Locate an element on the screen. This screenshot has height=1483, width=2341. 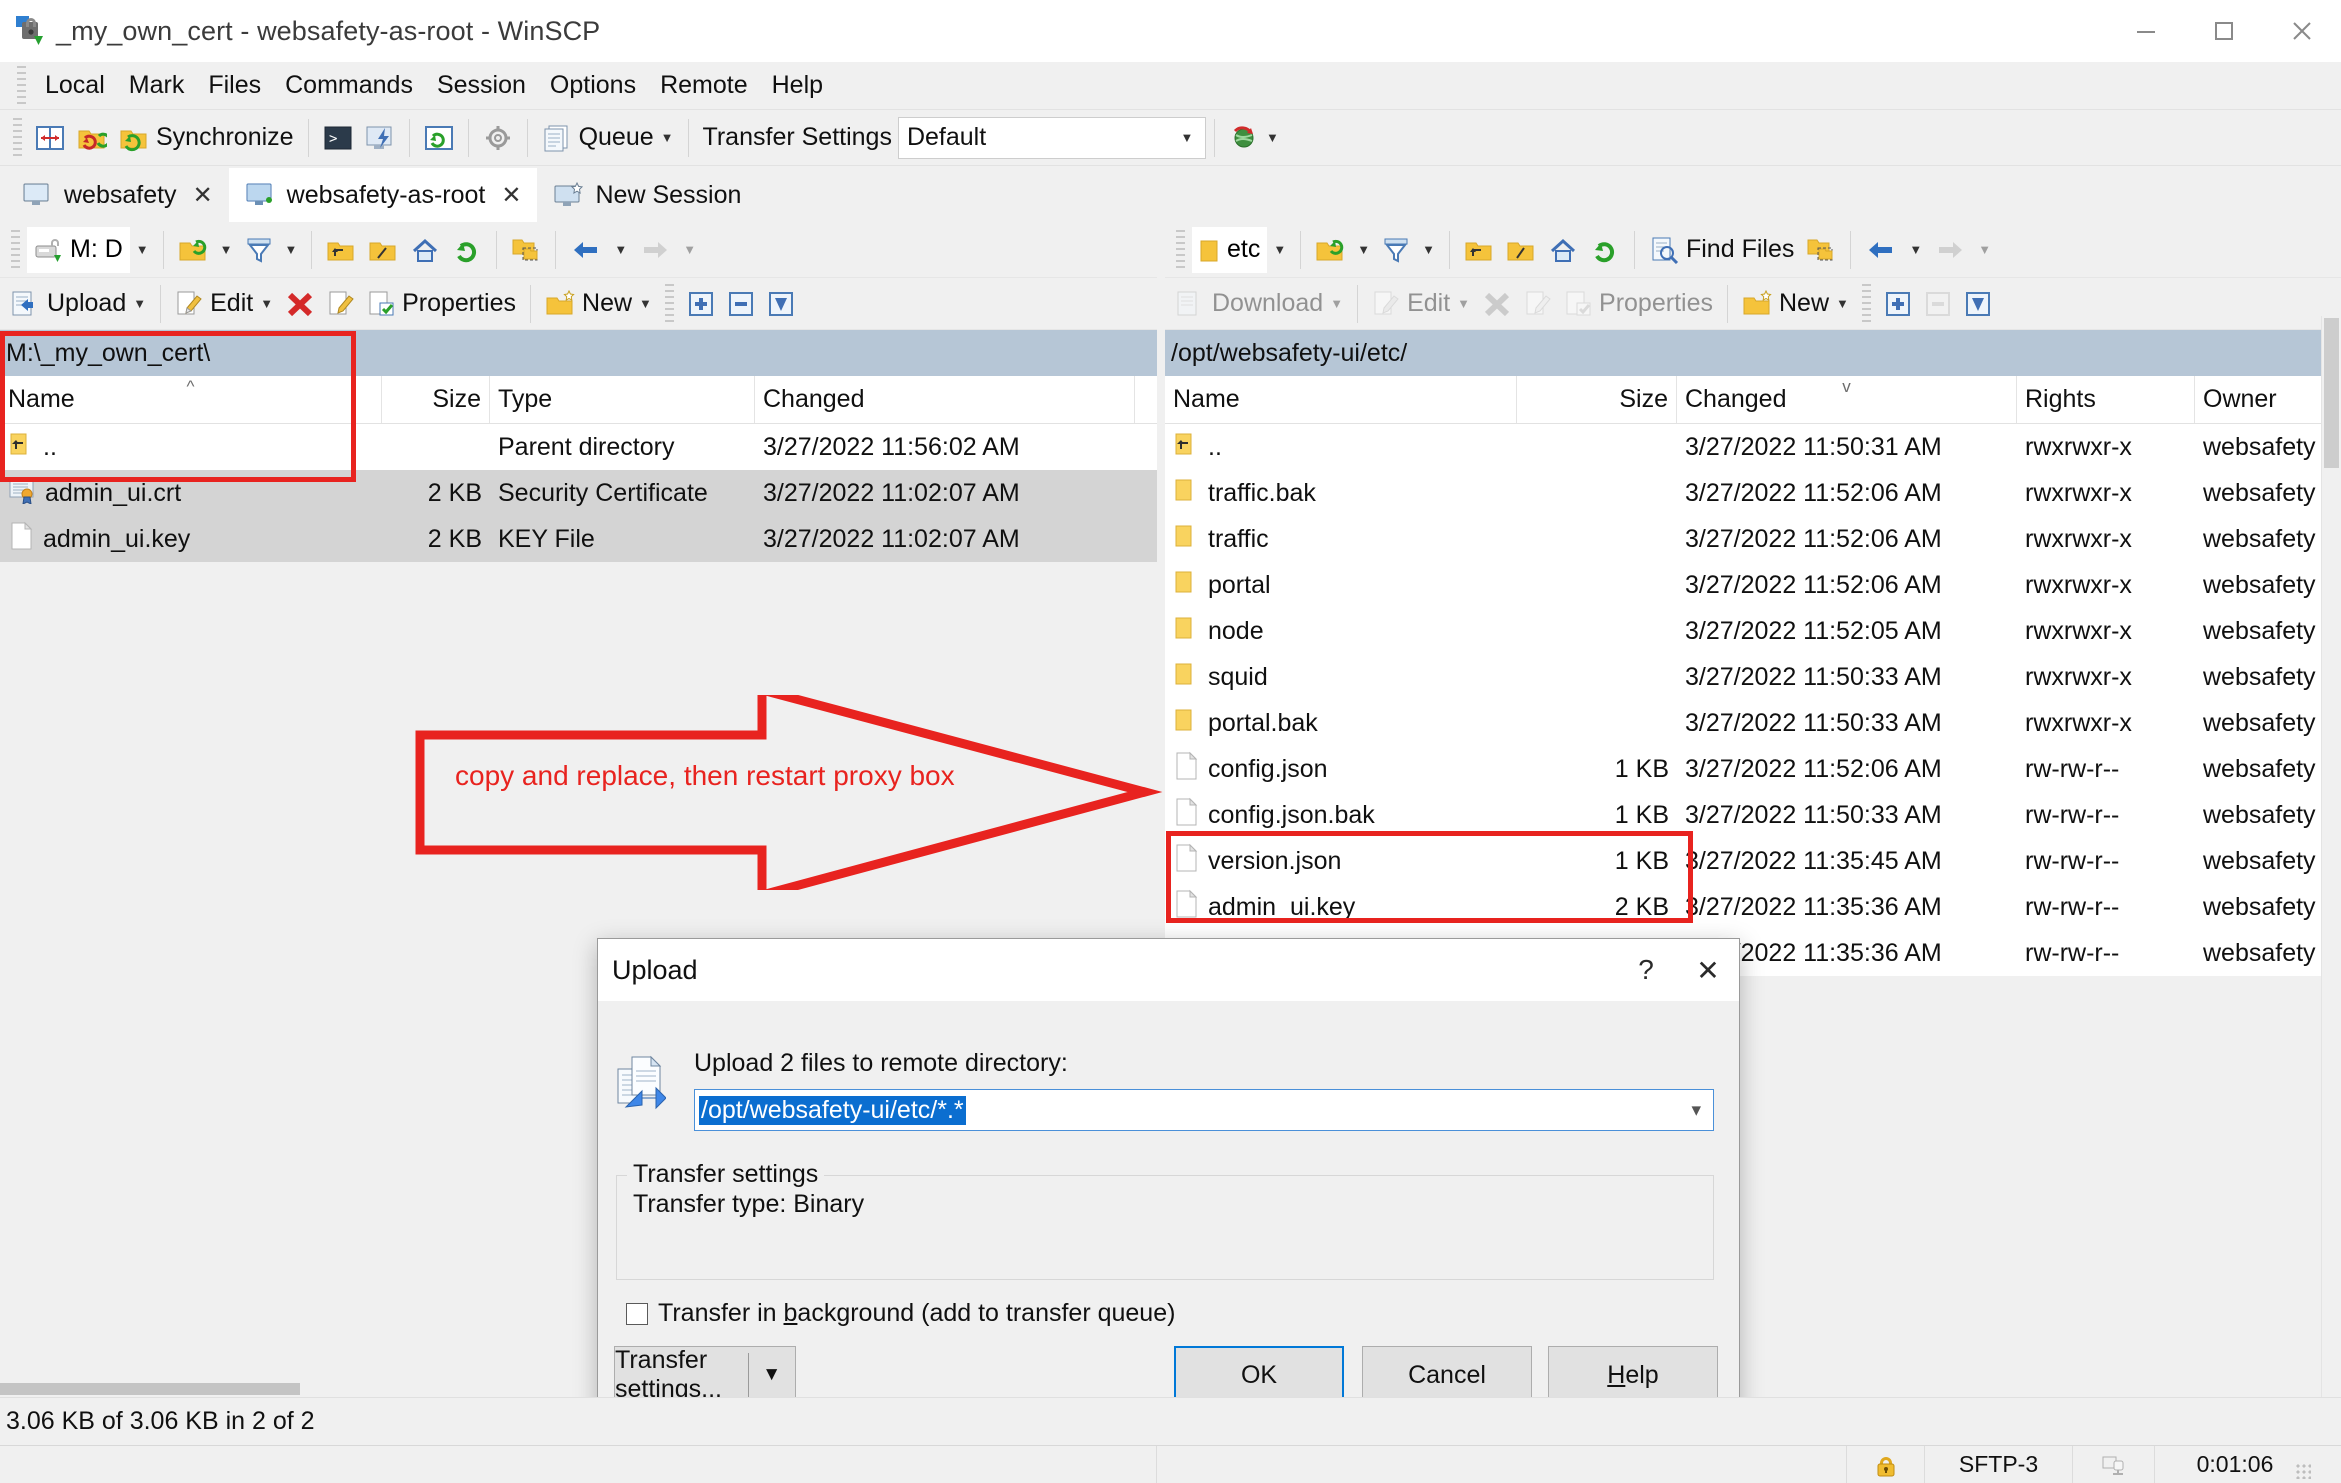
resize-grip is located at coordinates (2303, 1471).